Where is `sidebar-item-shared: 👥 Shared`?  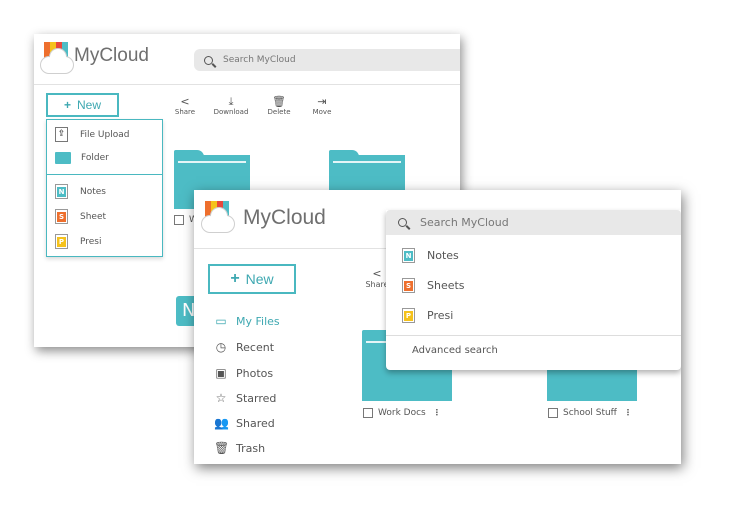 sidebar-item-shared: 👥 Shared is located at coordinates (244, 423).